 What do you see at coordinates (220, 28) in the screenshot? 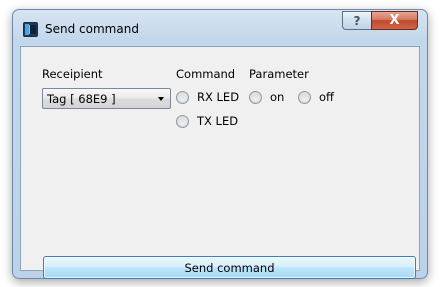
I see `title-bar: Send command ? X` at bounding box center [220, 28].